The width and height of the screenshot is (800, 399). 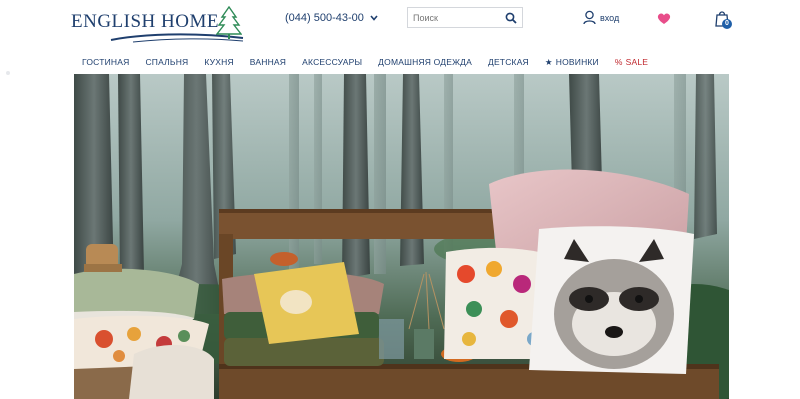 I want to click on phone-number: (044) 500-43-00, so click(x=324, y=18).